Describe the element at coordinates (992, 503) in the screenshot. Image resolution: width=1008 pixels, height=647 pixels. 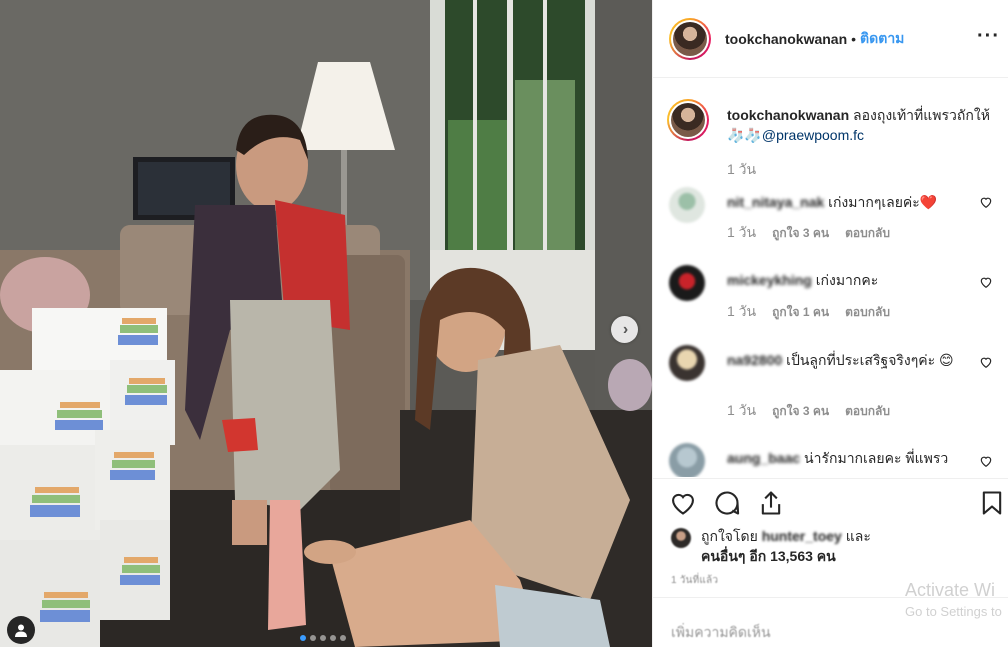
I see `bookmark-icon` at that location.